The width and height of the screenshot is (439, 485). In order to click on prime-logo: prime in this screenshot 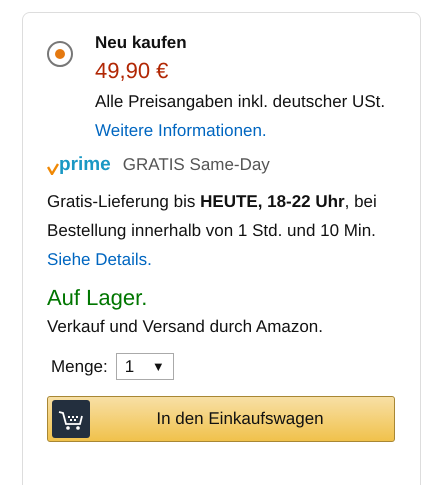, I will do `click(79, 165)`.